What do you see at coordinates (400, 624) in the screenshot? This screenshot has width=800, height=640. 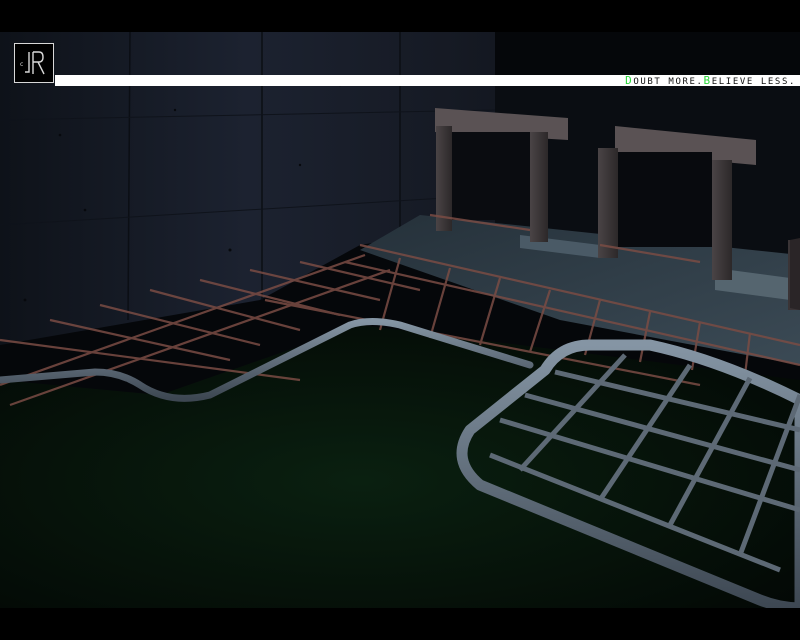 I see `letterbox-bottom` at bounding box center [400, 624].